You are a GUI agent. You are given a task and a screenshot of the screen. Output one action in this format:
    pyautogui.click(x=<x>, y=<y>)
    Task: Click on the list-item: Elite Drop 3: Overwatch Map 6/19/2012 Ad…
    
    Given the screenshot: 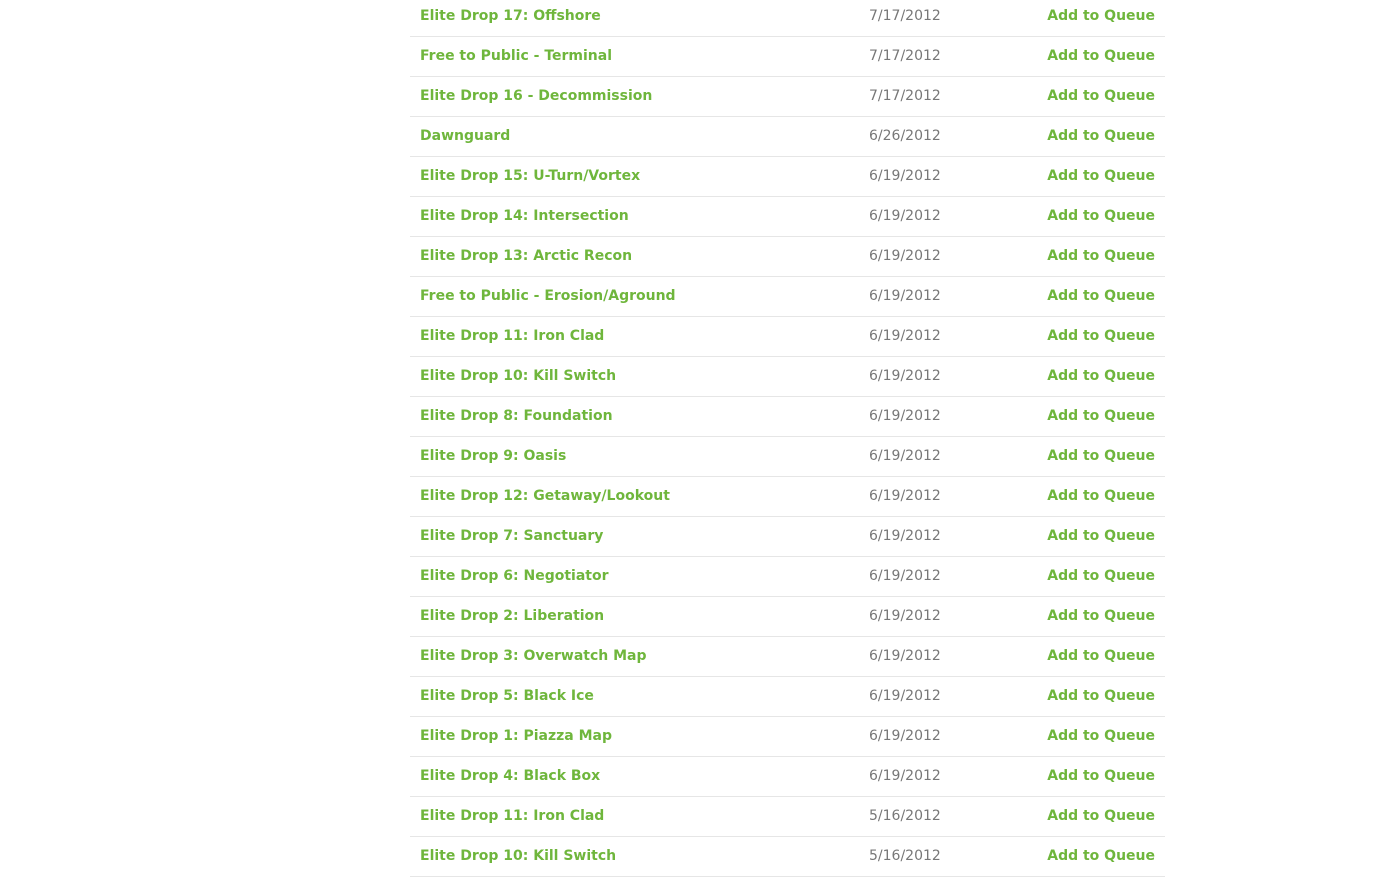 What is the action you would take?
    pyautogui.click(x=787, y=657)
    